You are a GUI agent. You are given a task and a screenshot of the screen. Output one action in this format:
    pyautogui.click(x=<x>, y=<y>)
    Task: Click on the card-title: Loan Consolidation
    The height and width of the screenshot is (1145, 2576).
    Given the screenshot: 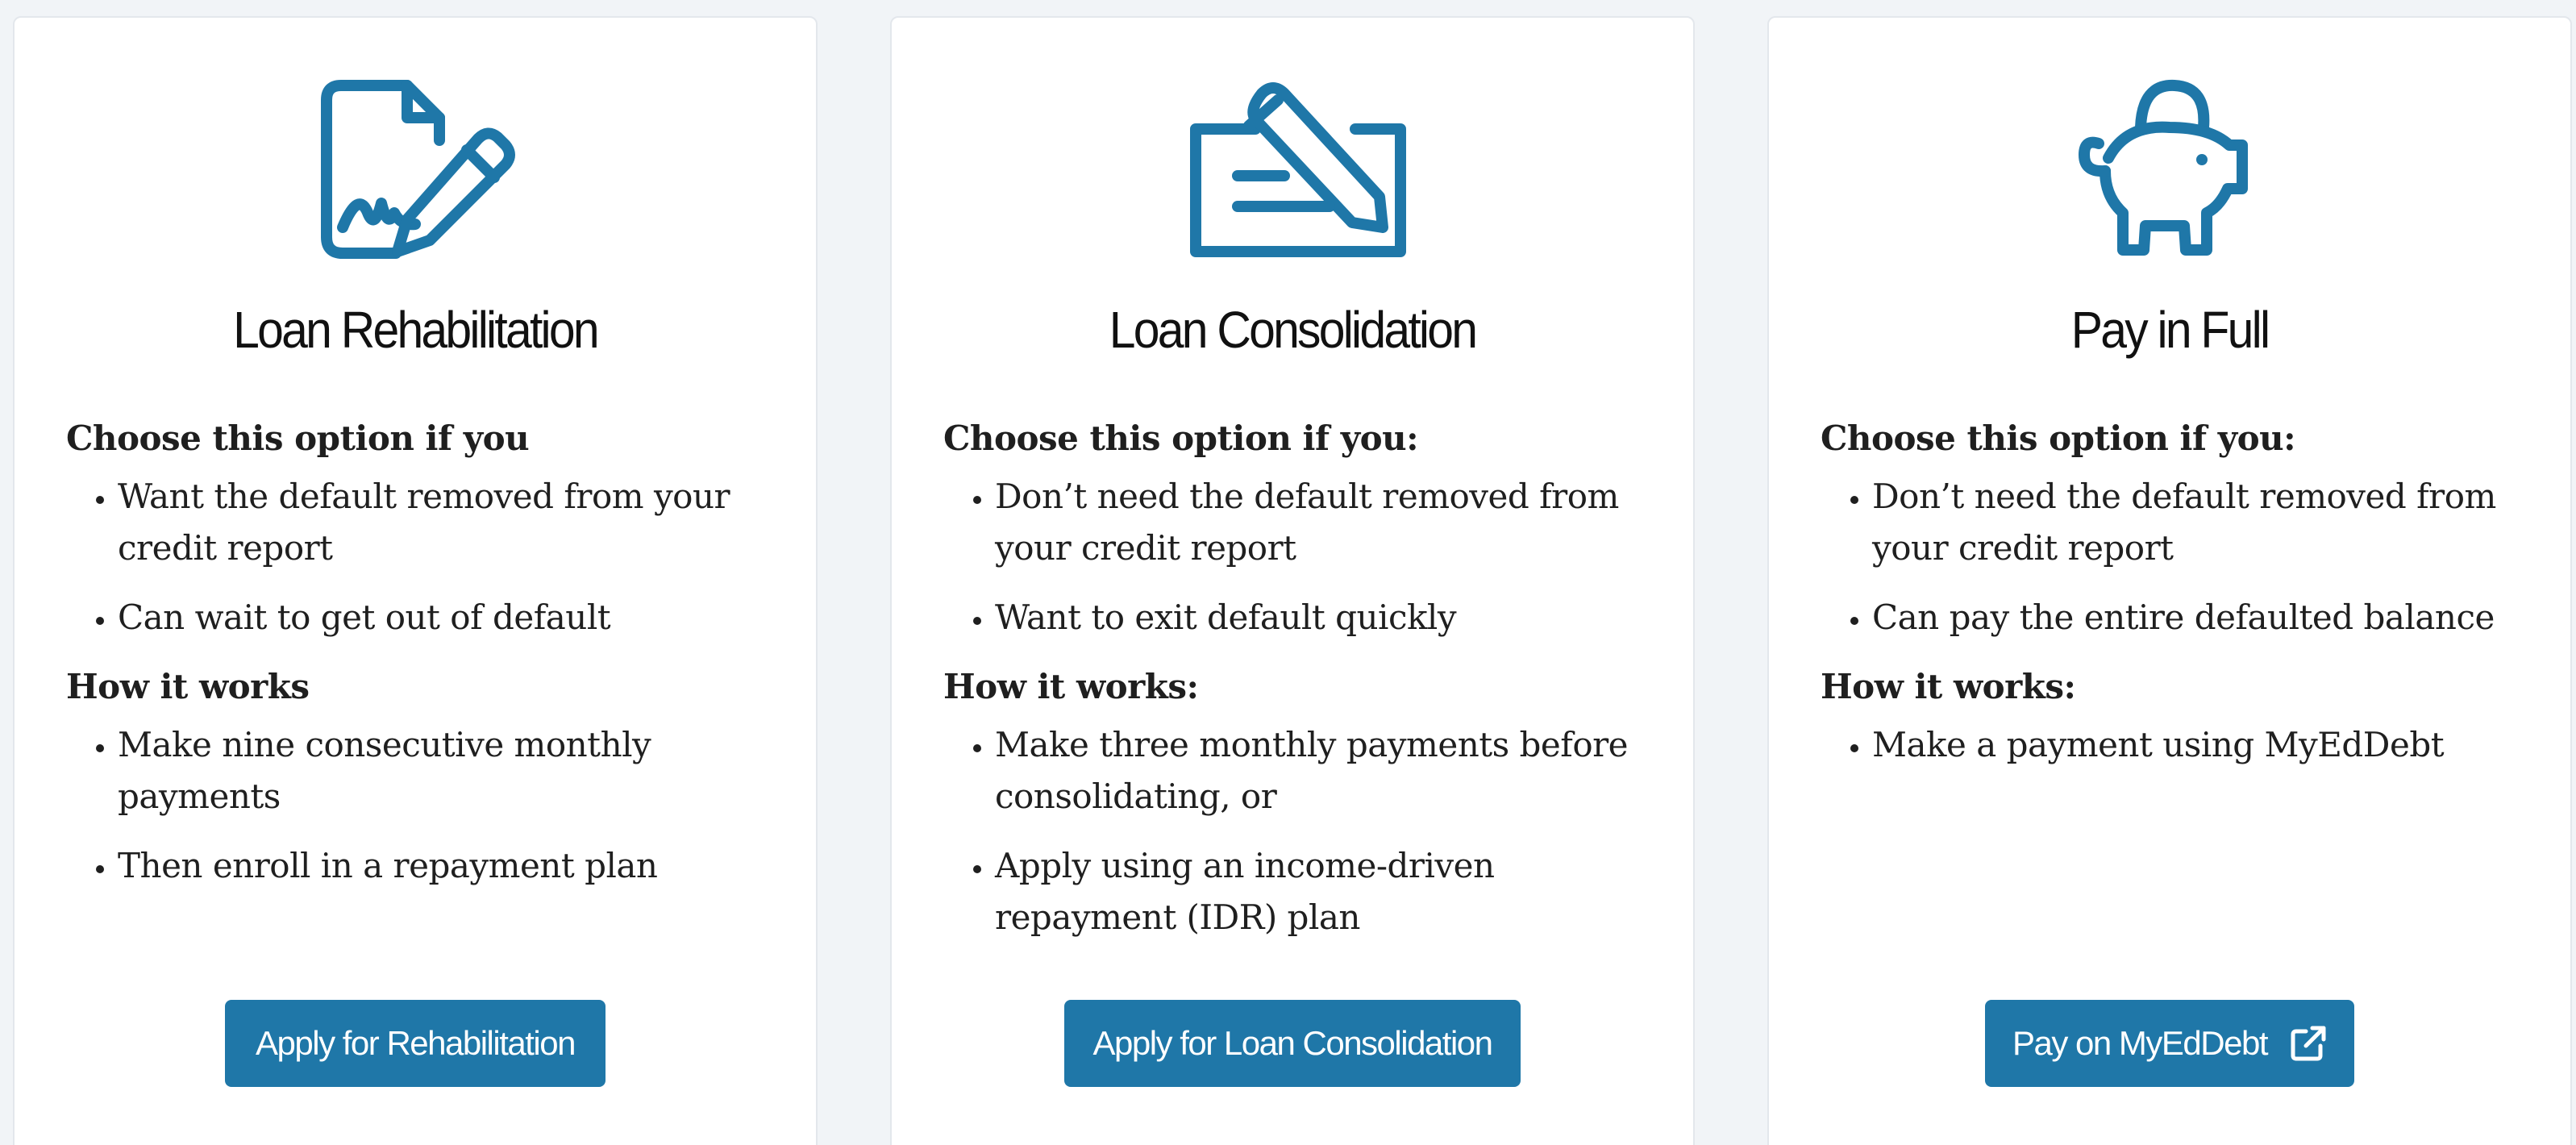 What is the action you would take?
    pyautogui.click(x=1293, y=330)
    